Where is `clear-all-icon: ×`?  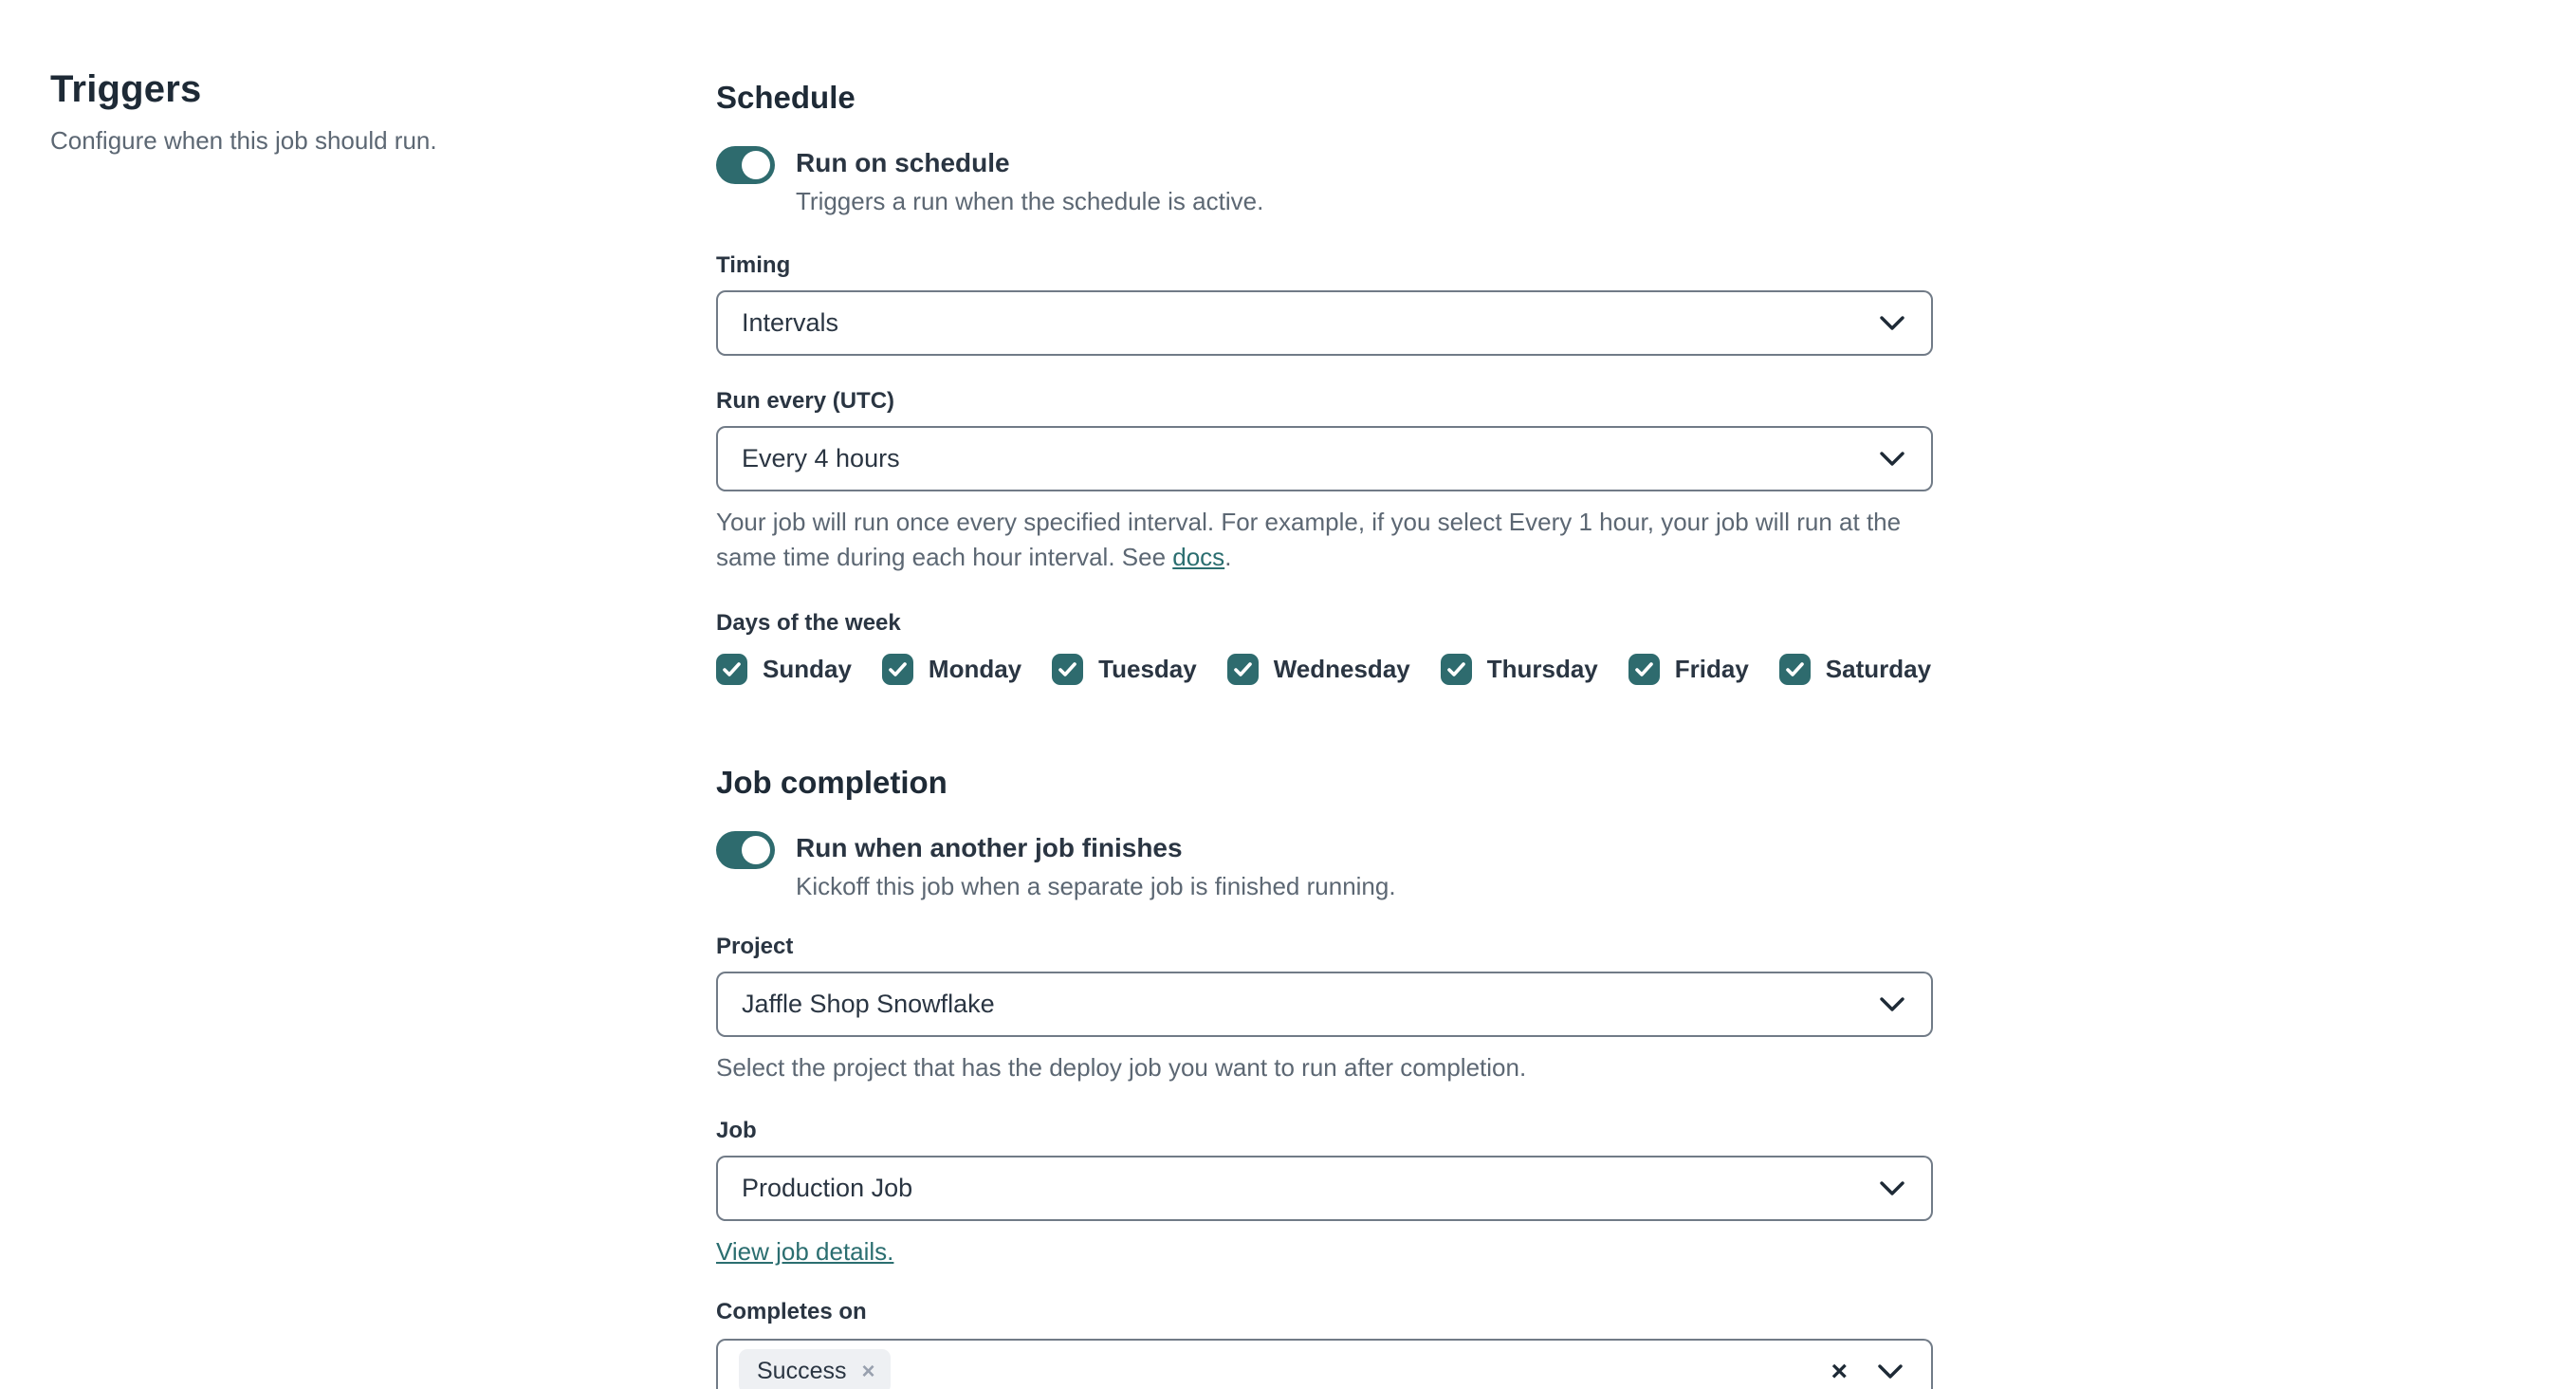 clear-all-icon: × is located at coordinates (1839, 1371).